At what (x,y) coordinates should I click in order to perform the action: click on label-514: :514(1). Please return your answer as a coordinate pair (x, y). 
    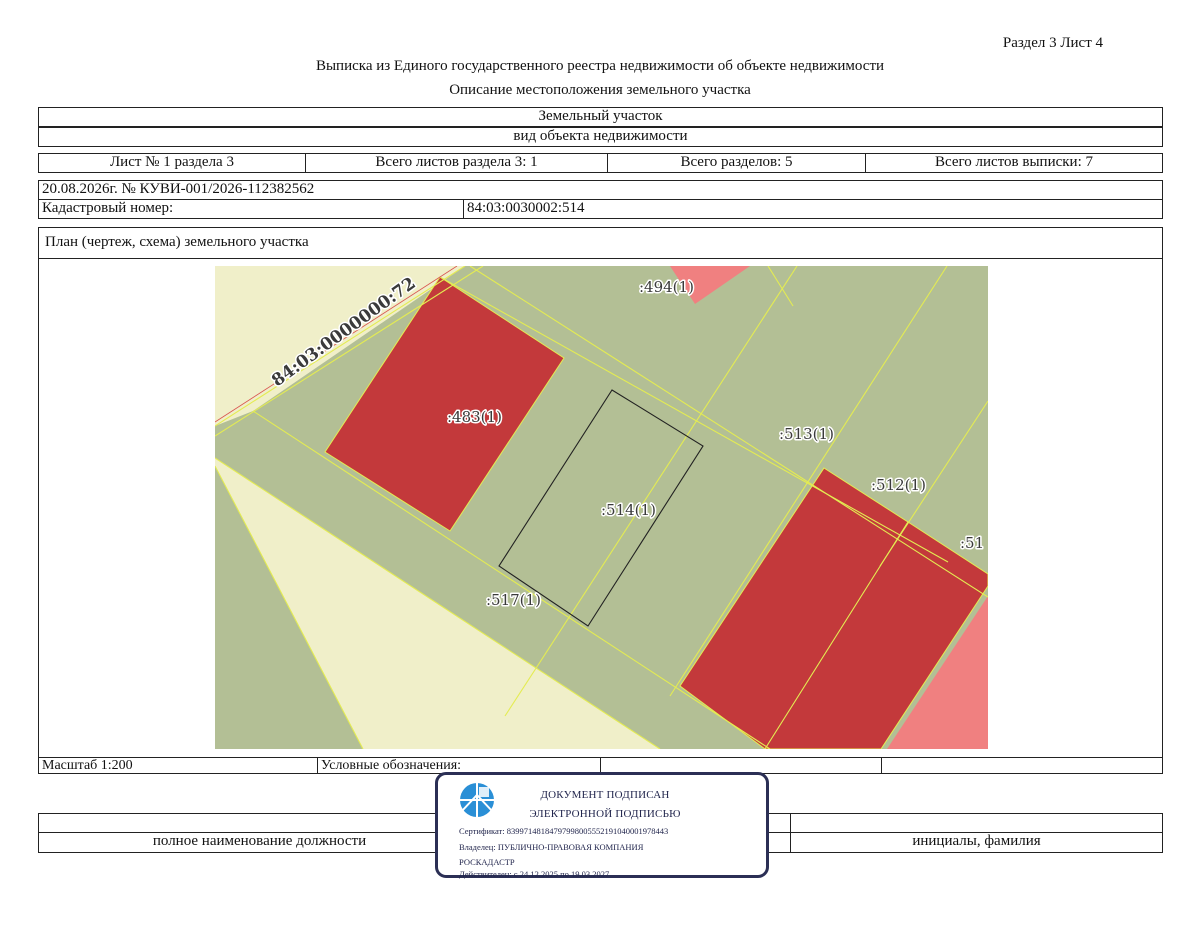
    Looking at the image, I should click on (628, 510).